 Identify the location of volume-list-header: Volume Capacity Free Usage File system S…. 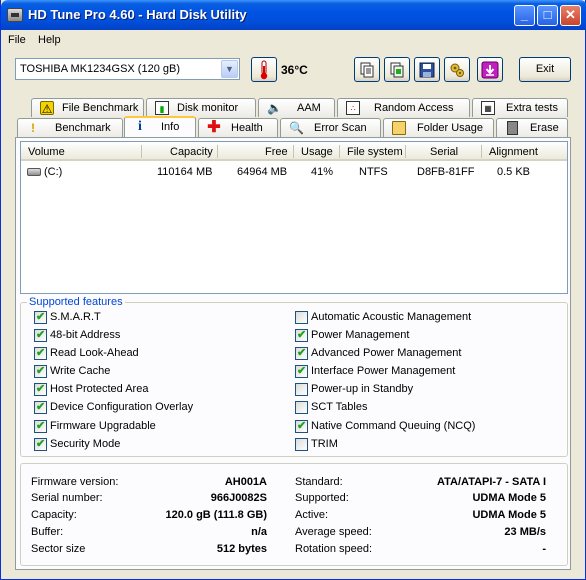
(294, 151).